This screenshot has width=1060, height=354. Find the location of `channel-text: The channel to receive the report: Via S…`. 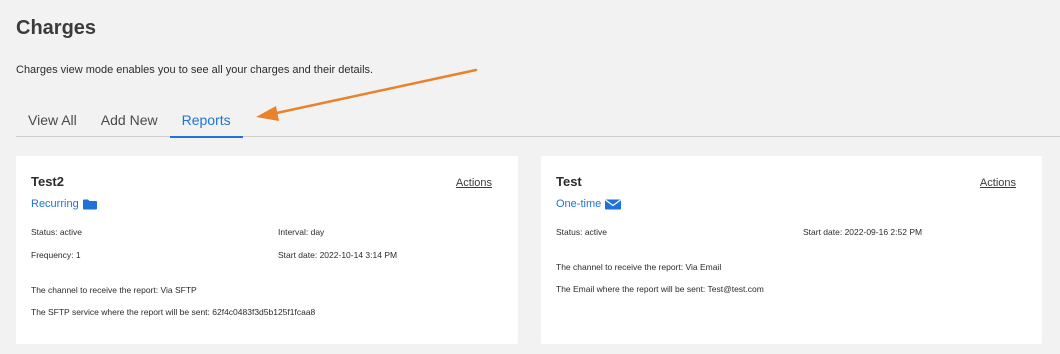

channel-text: The channel to receive the report: Via S… is located at coordinates (114, 290).